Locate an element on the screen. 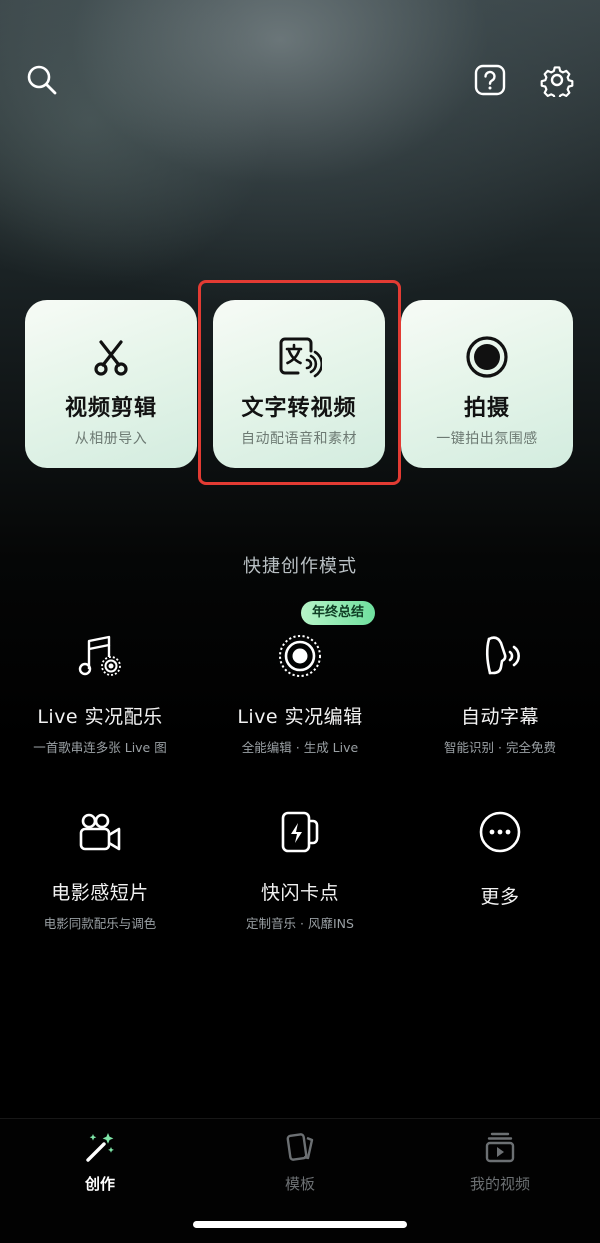 Image resolution: width=600 pixels, height=1243 pixels. settings-button is located at coordinates (557, 80).